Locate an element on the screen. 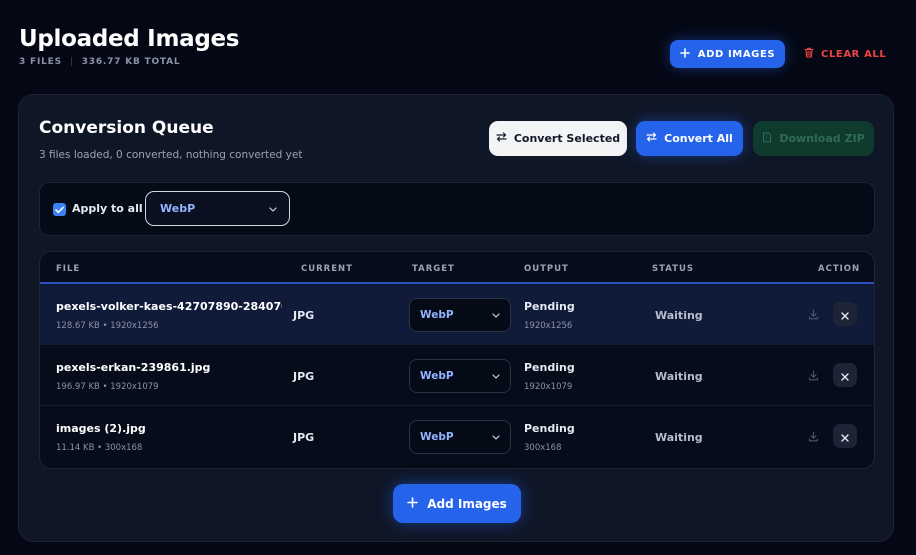 The width and height of the screenshot is (916, 555). file-meta: 11.14 KB • 300x168 is located at coordinates (99, 448).